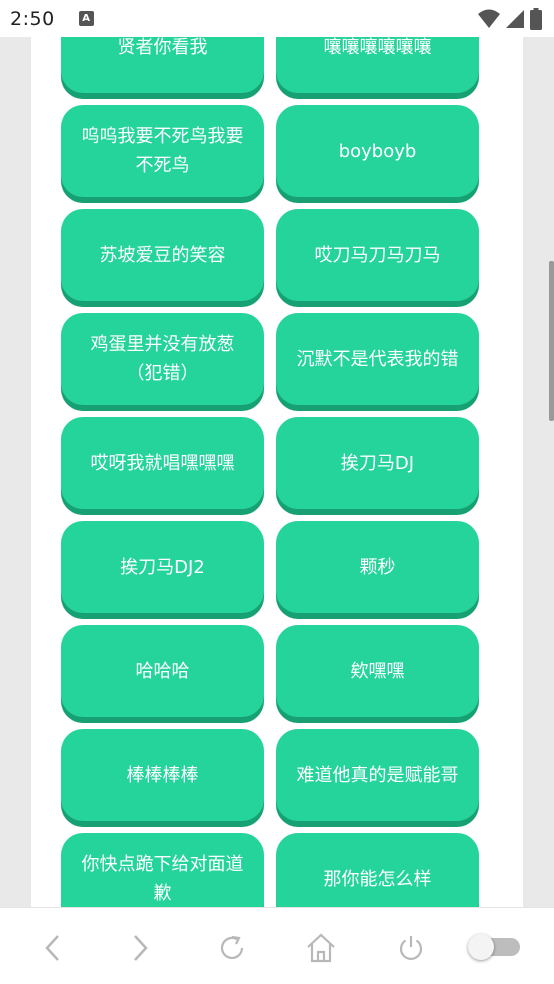 Image resolution: width=554 pixels, height=984 pixels. I want to click on sound-button-label: 哈哈哈, so click(162, 671).